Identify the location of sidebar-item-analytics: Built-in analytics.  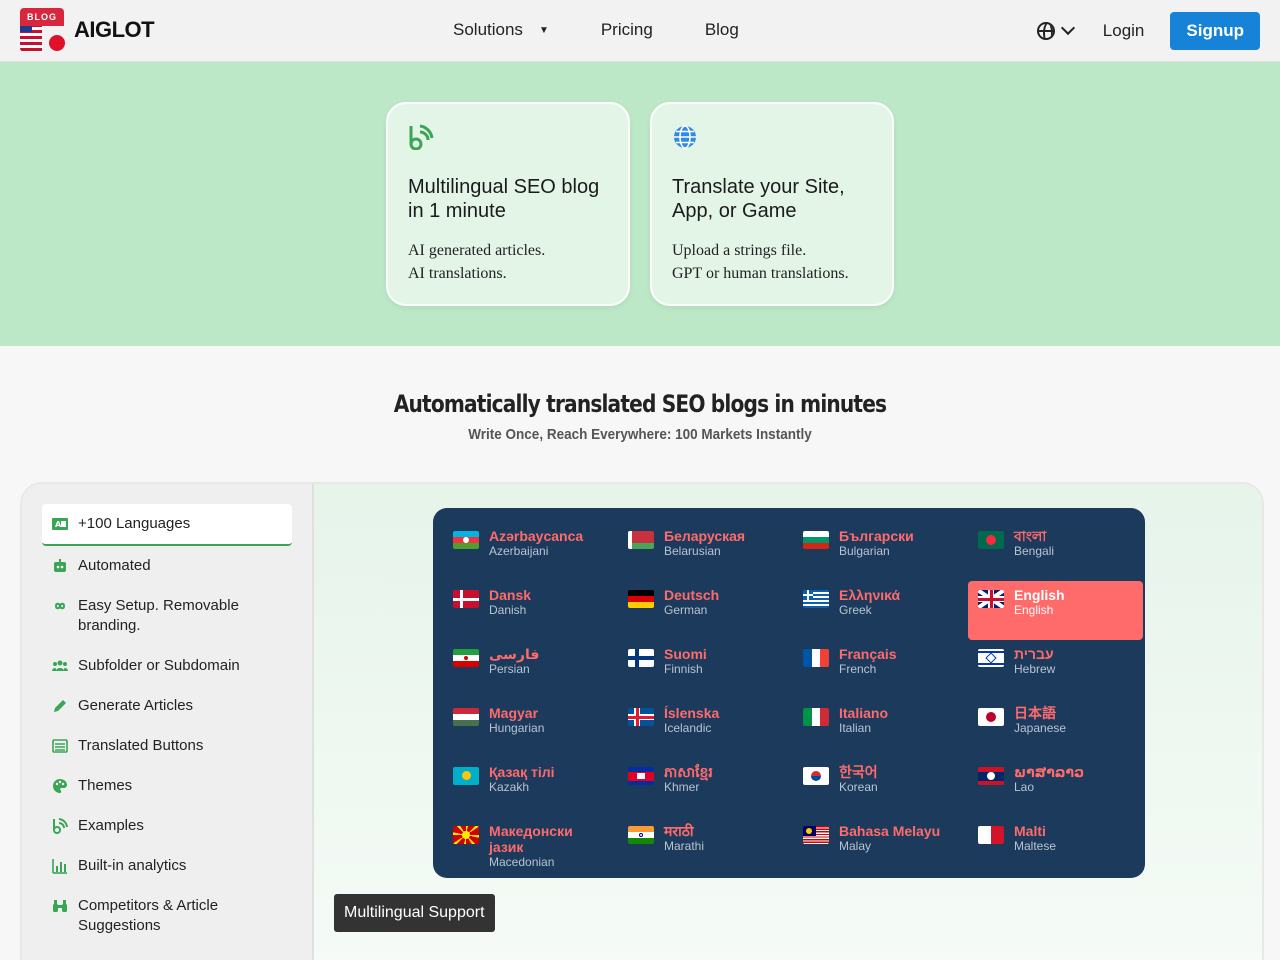
(167, 866).